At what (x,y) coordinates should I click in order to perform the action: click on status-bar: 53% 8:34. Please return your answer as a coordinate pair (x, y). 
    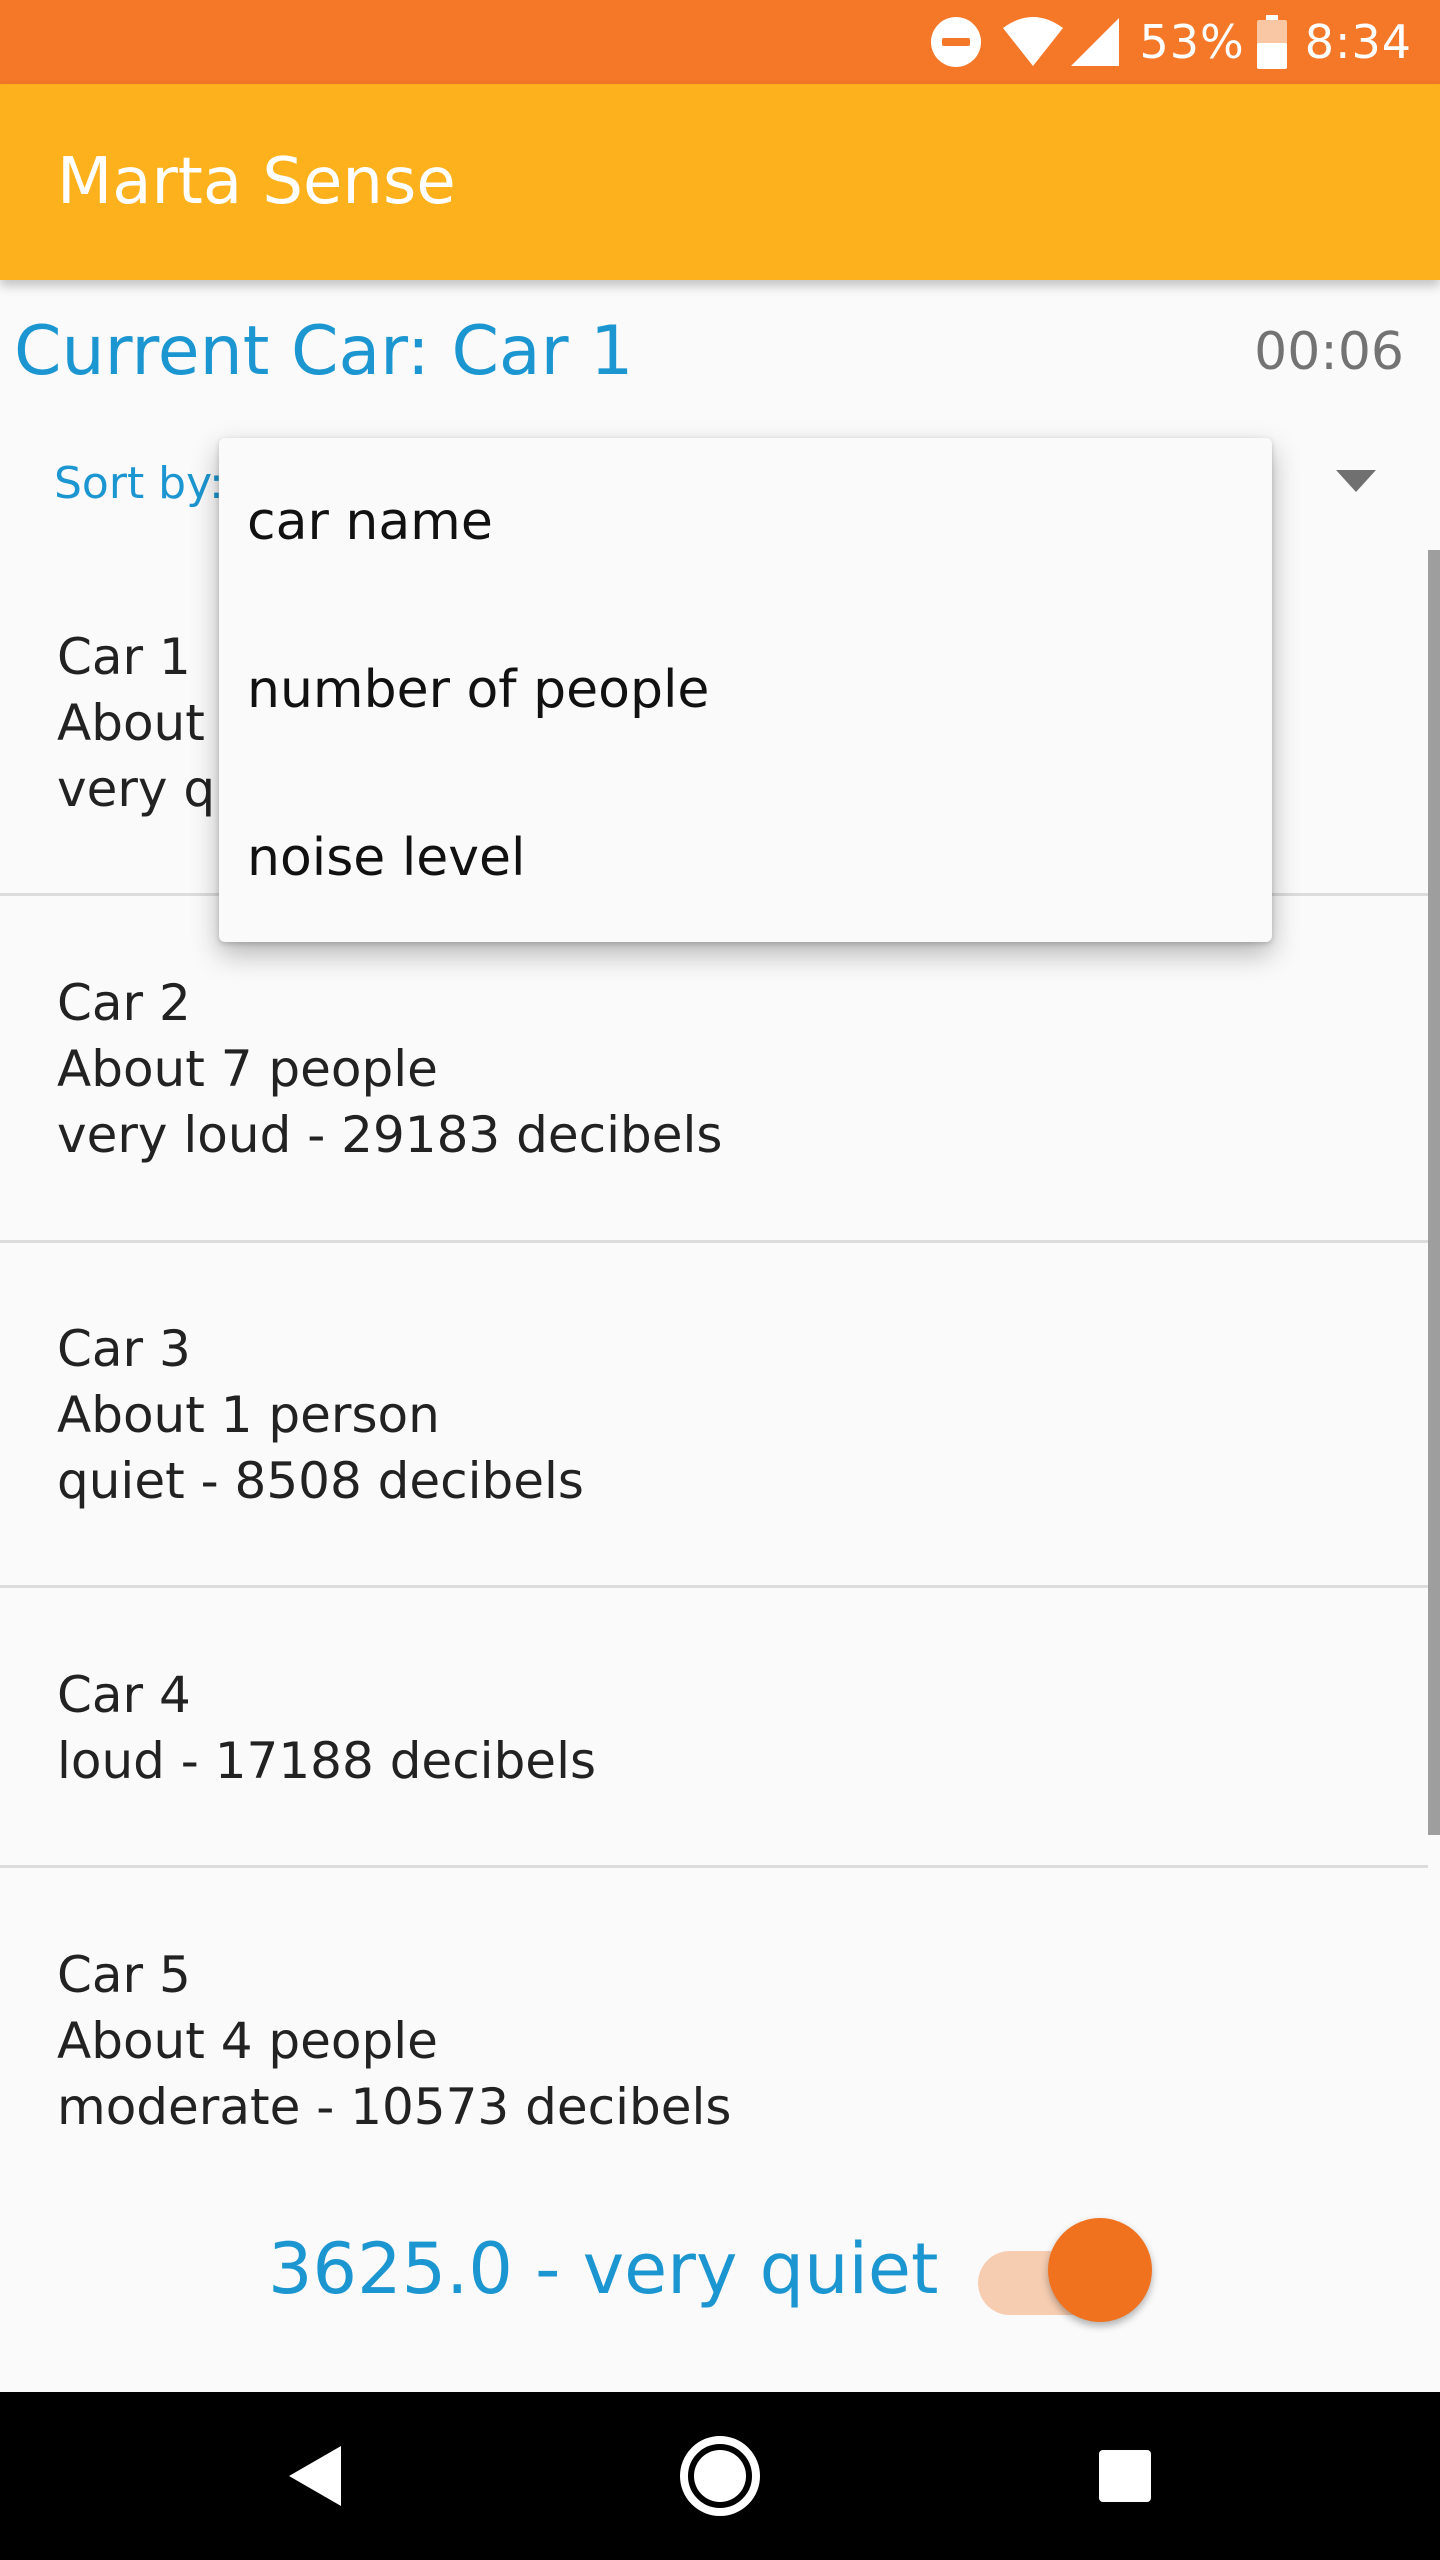
    Looking at the image, I should click on (720, 42).